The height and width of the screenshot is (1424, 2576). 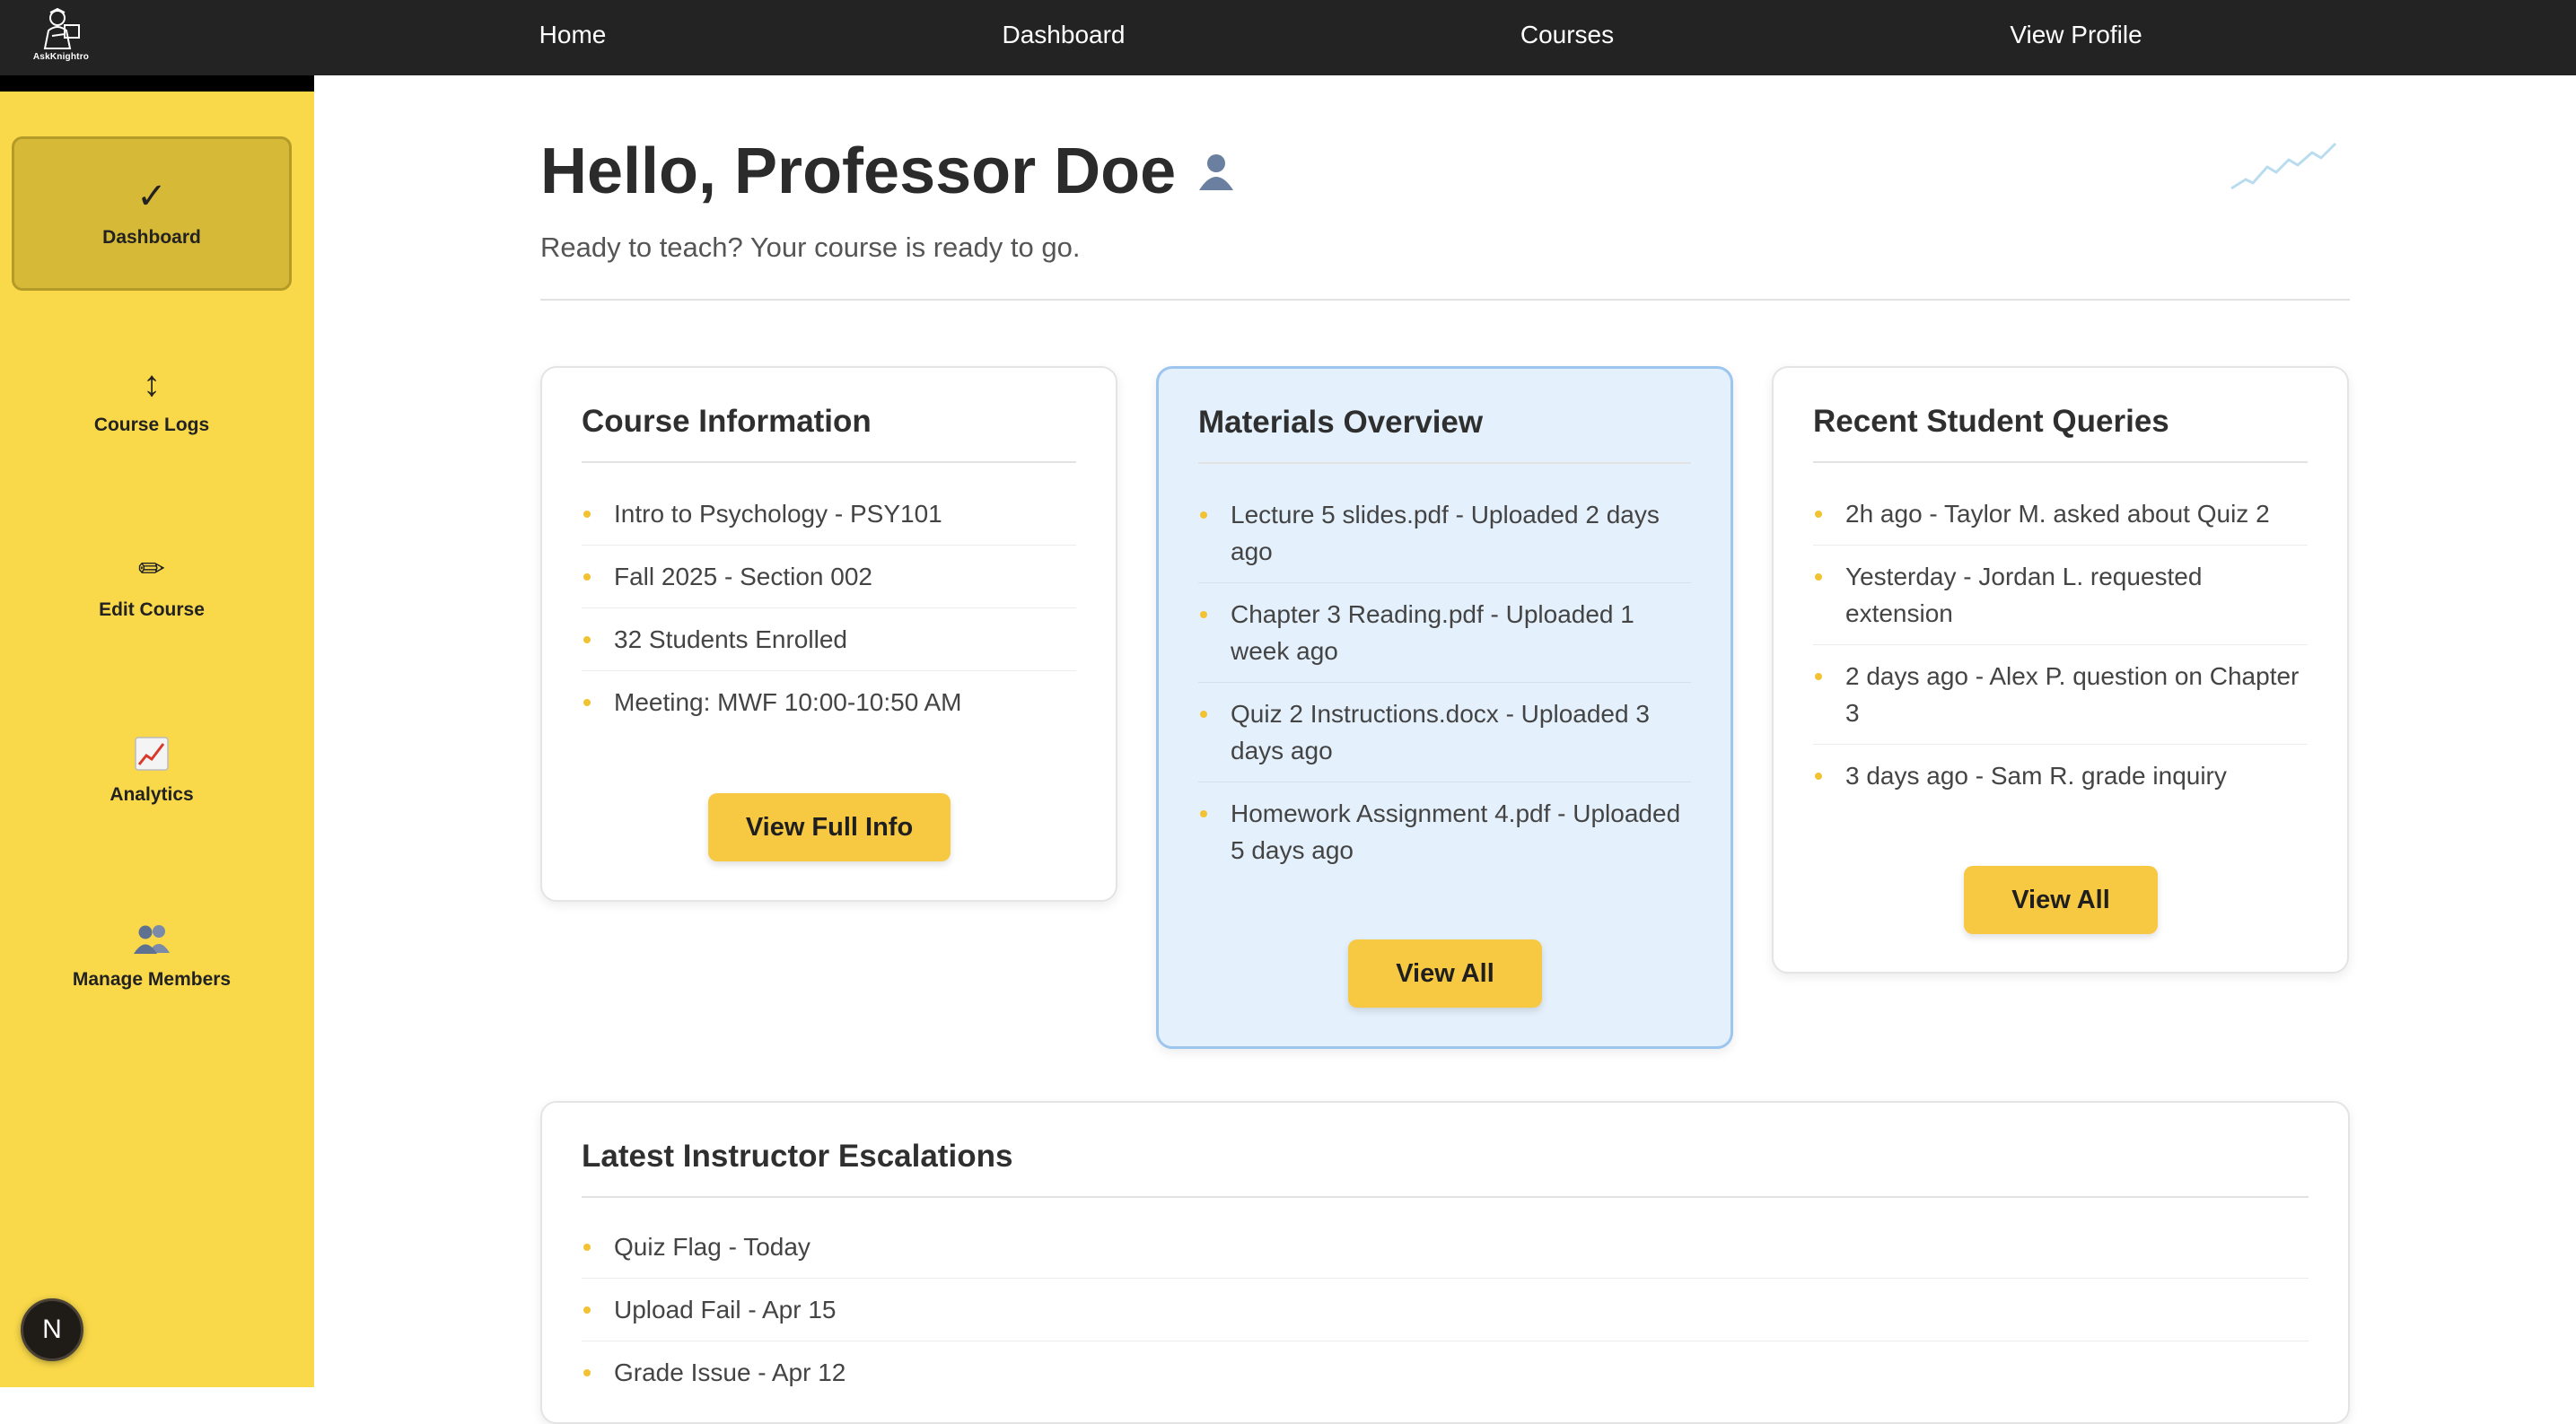 I want to click on card-title: Materials Overview, so click(x=1444, y=434).